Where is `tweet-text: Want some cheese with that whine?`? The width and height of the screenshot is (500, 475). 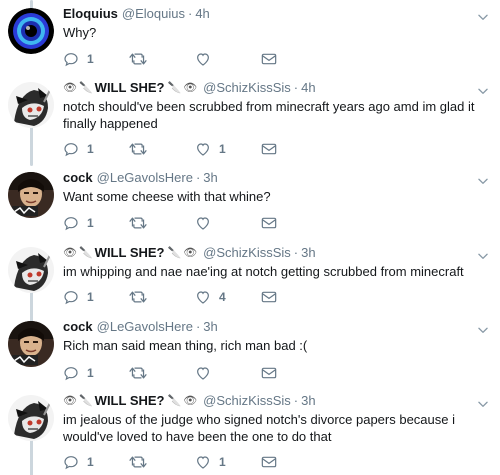
tweet-text: Want some cheese with that whine? is located at coordinates (167, 196).